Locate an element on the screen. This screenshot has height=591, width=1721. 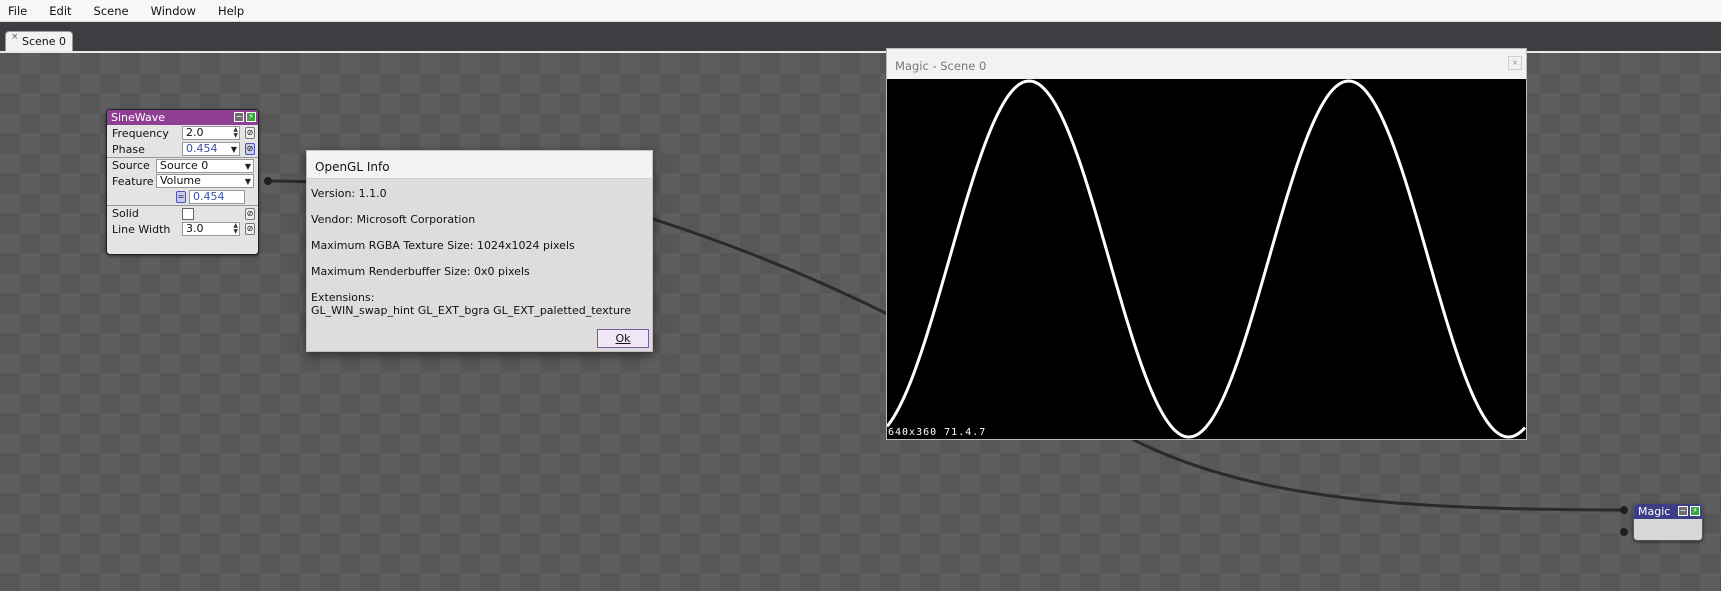
source-label: Source is located at coordinates (131, 165).